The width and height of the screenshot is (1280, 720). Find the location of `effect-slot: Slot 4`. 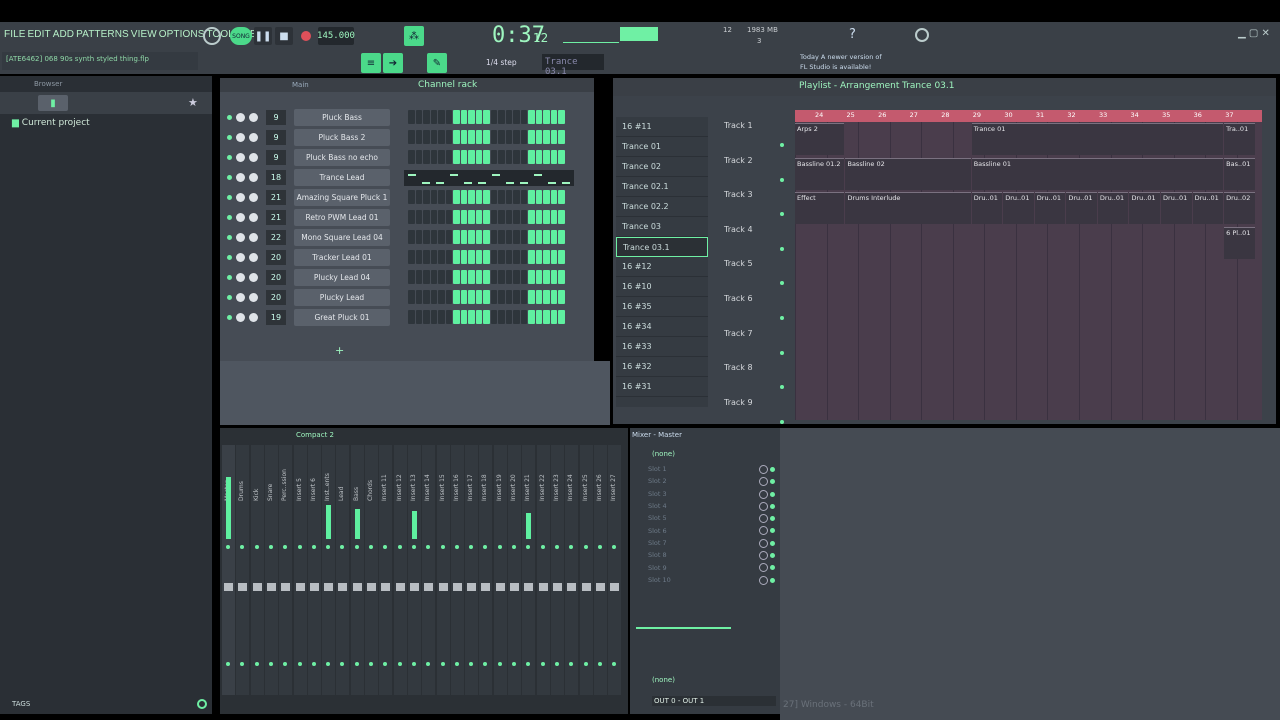

effect-slot: Slot 4 is located at coordinates (706, 506).